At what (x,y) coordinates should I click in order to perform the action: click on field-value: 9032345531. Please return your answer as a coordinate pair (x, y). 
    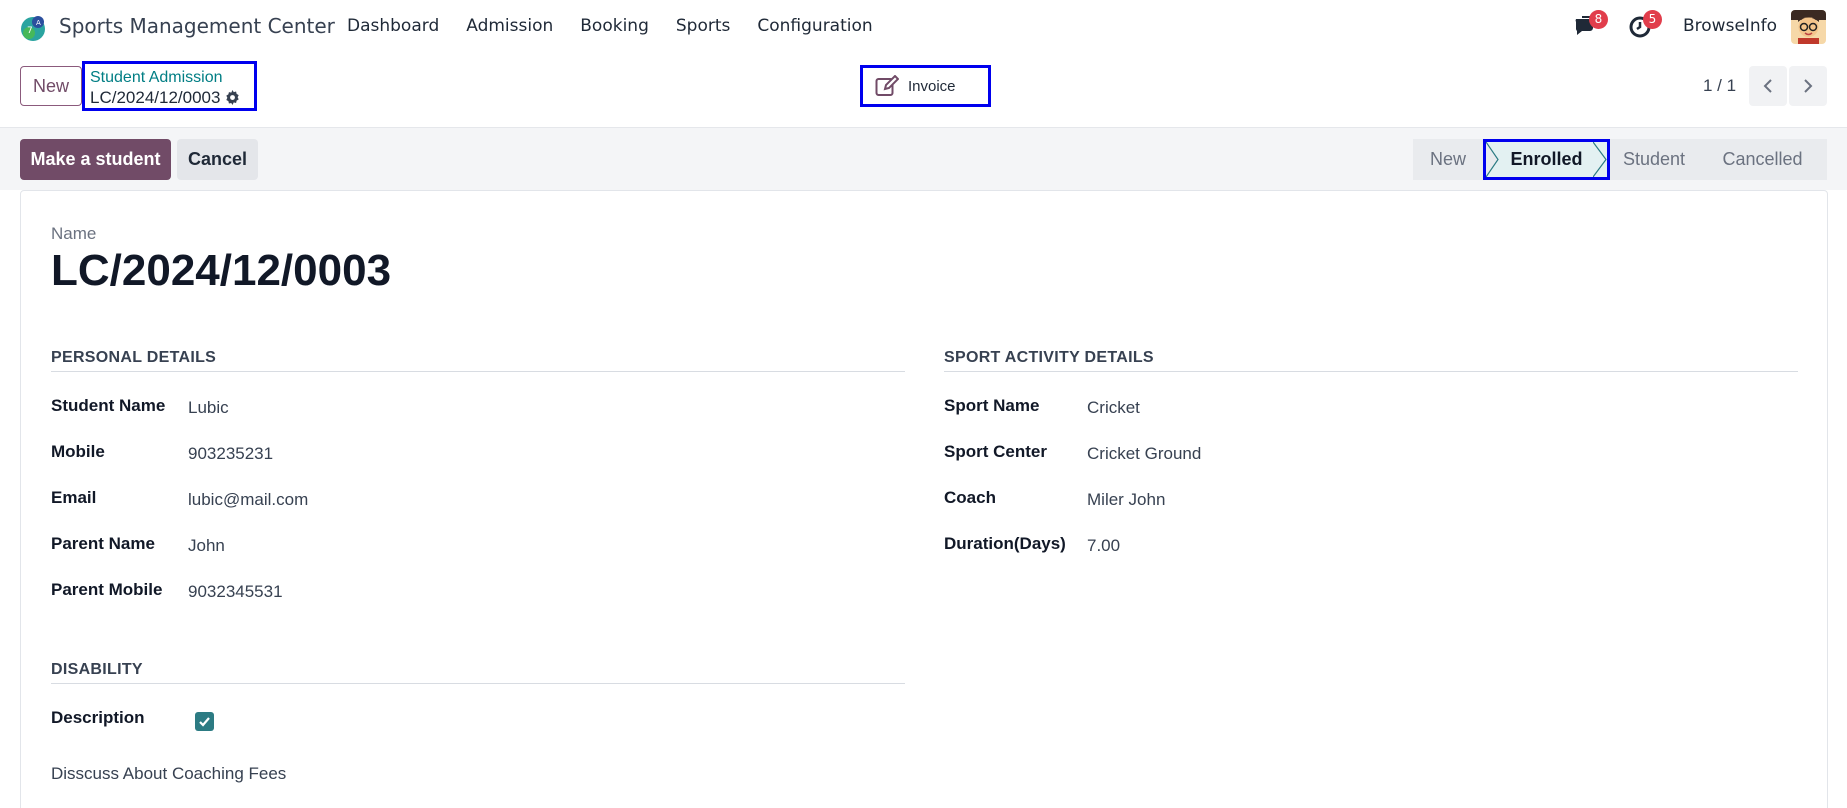
    Looking at the image, I should click on (235, 592).